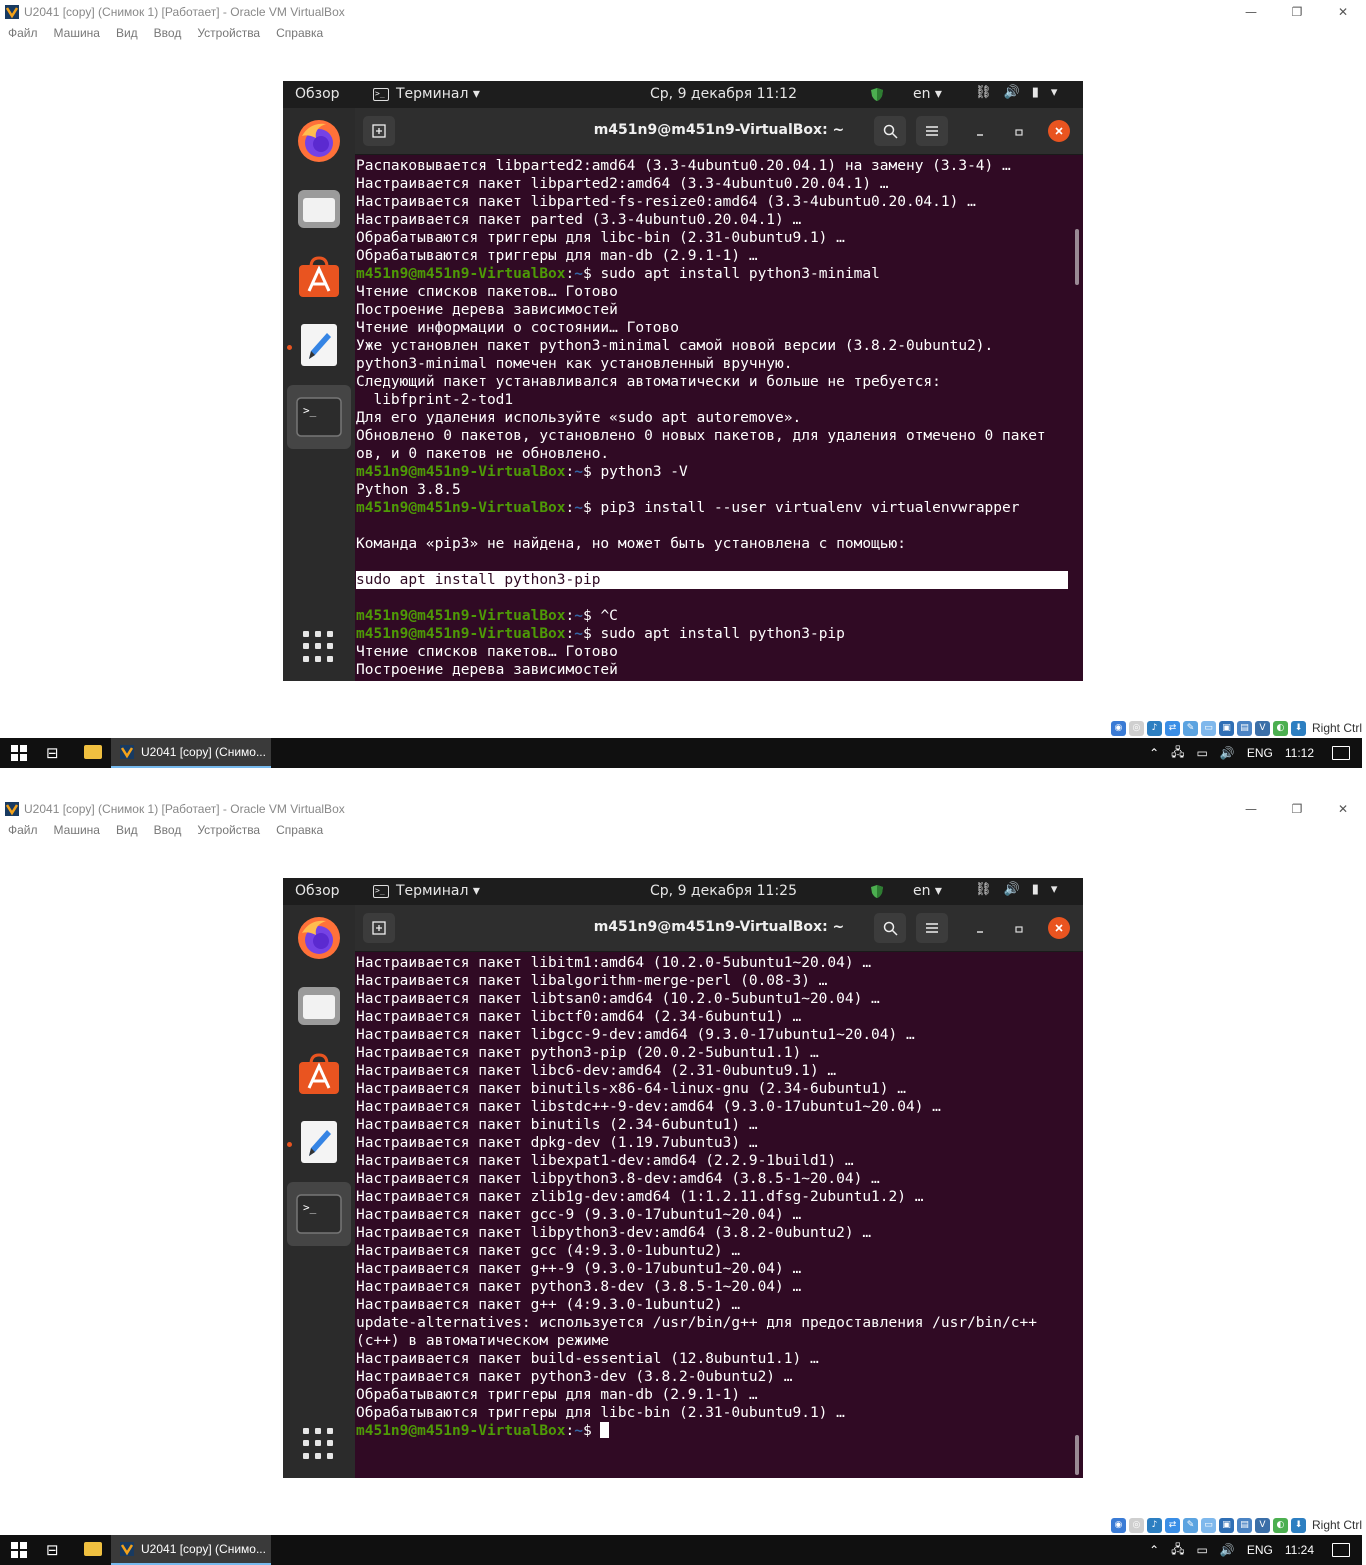 The width and height of the screenshot is (1366, 1565). What do you see at coordinates (319, 1444) in the screenshot?
I see `show-apps-grid-icon` at bounding box center [319, 1444].